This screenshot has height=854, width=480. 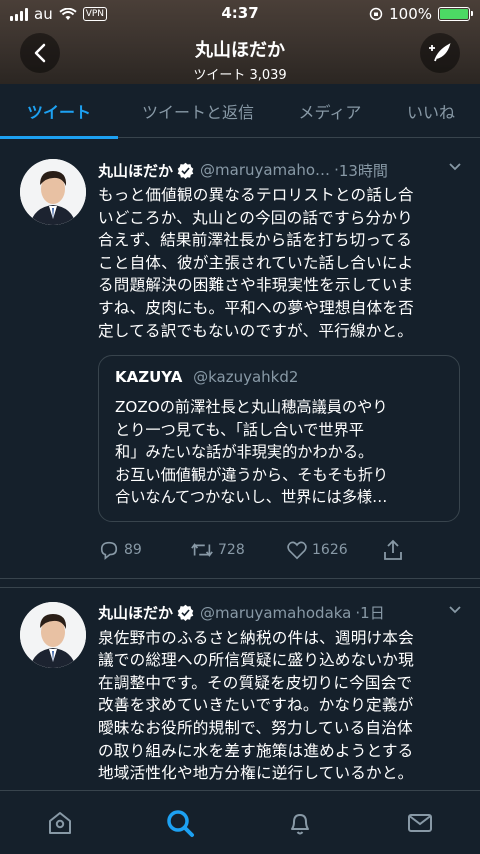 I want to click on orientation-lock-icon, so click(x=376, y=14).